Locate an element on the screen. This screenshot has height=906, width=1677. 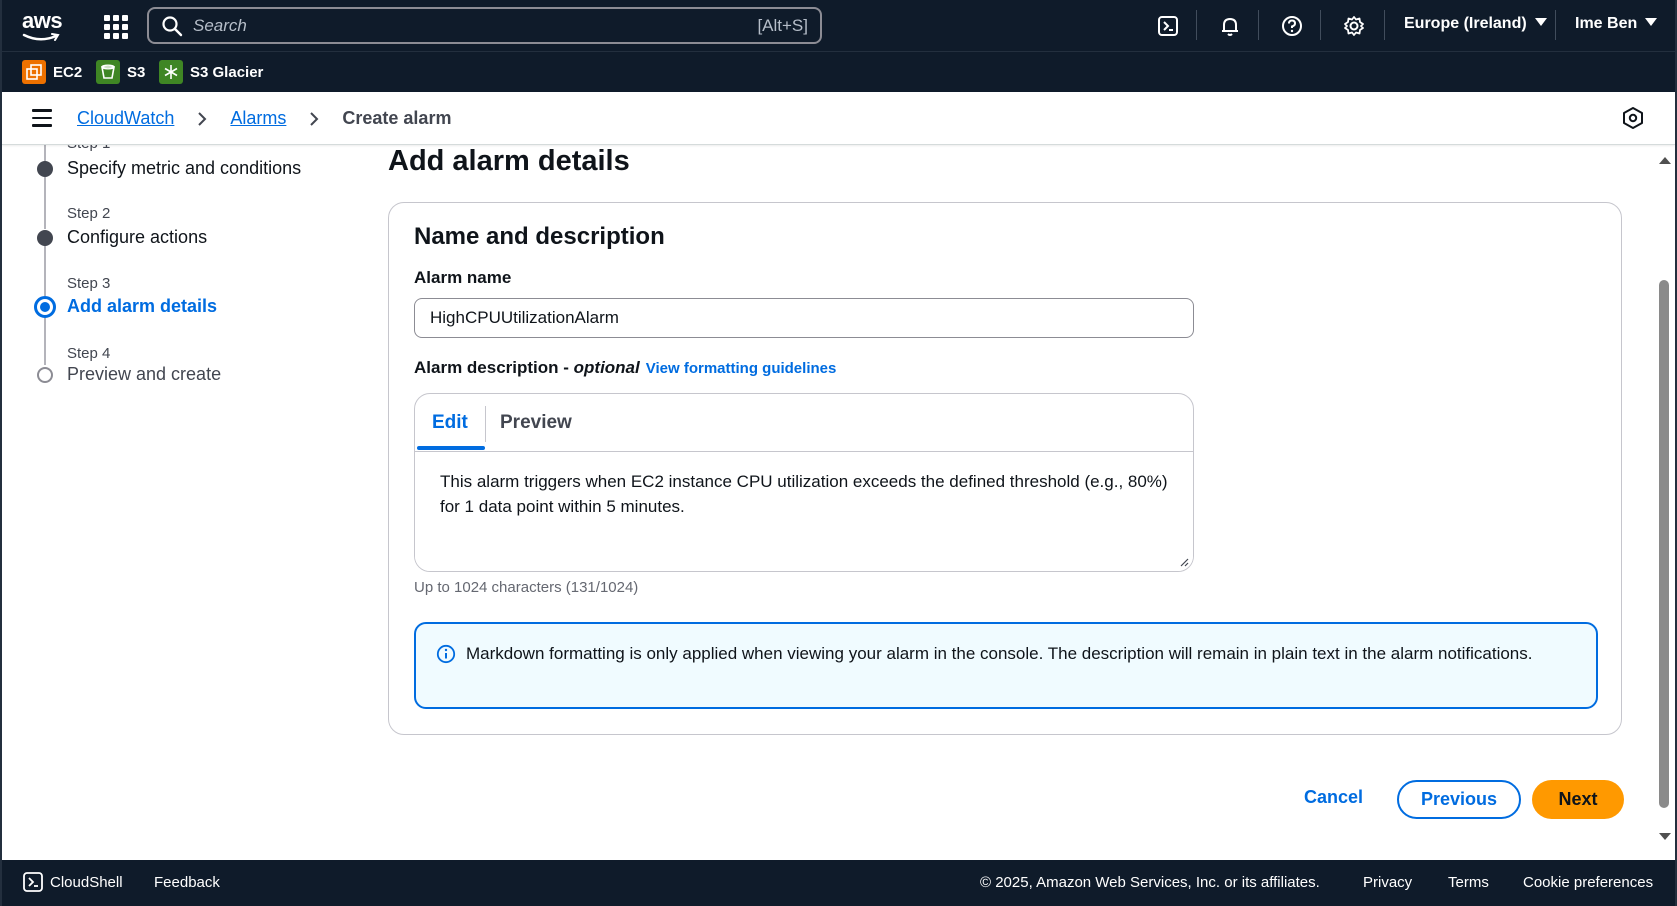
search-box: [Alt+S] is located at coordinates (484, 25).